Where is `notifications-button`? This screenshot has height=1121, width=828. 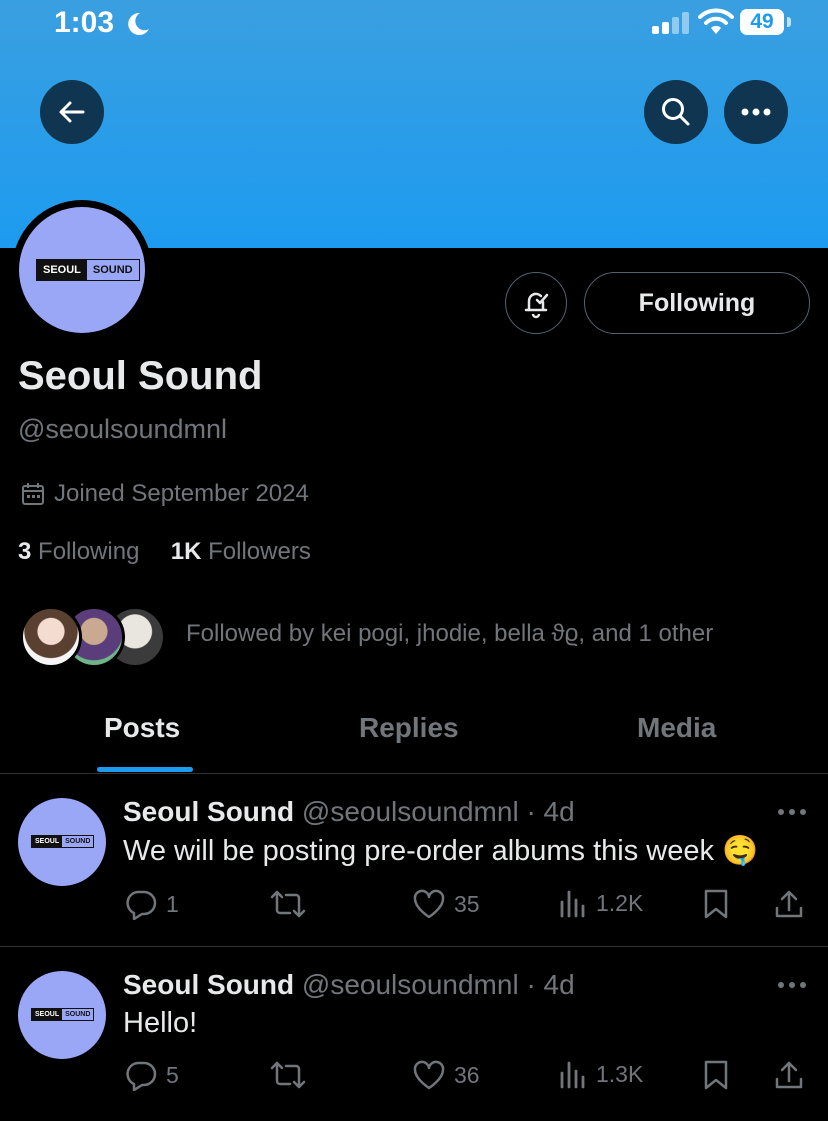 notifications-button is located at coordinates (536, 303).